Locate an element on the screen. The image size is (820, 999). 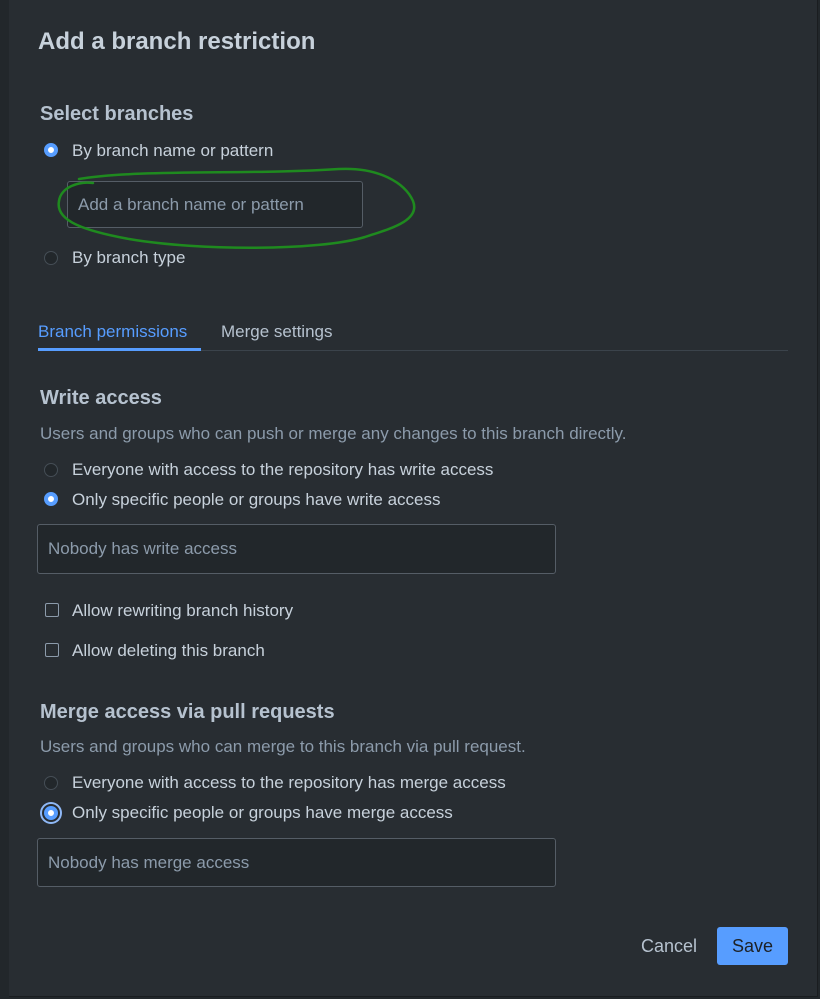
merge-access-users-input is located at coordinates (296, 862).